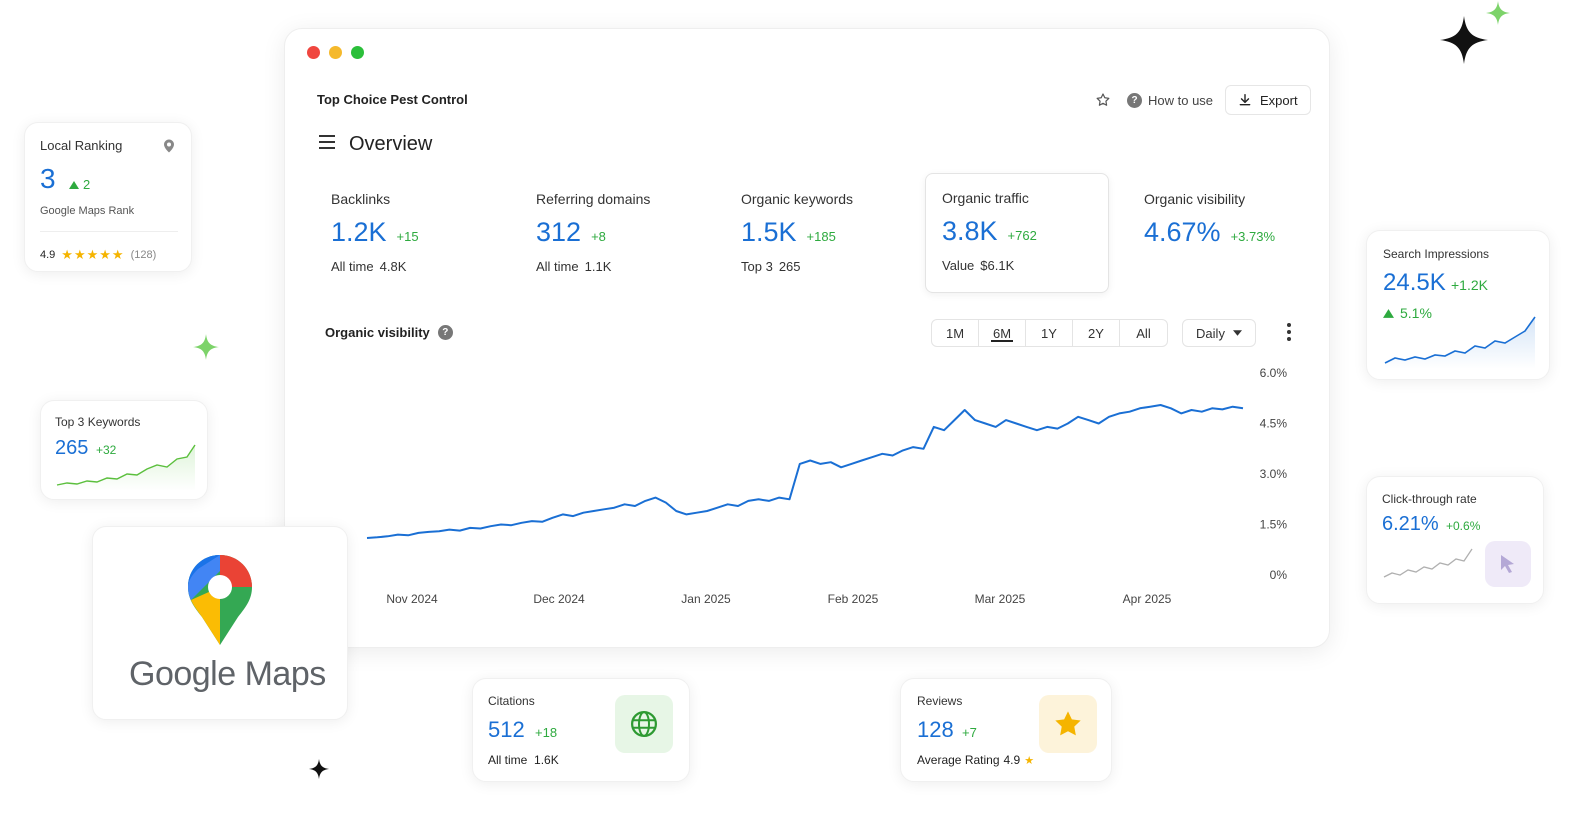 The image size is (1586, 816). I want to click on star-small-icon: ★, so click(1030, 760).